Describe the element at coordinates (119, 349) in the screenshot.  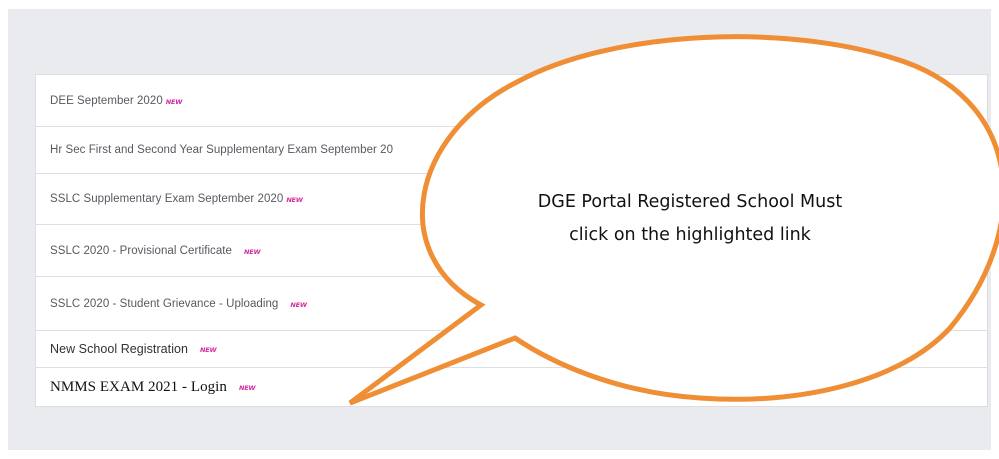
I see `link-label: New School Registration` at that location.